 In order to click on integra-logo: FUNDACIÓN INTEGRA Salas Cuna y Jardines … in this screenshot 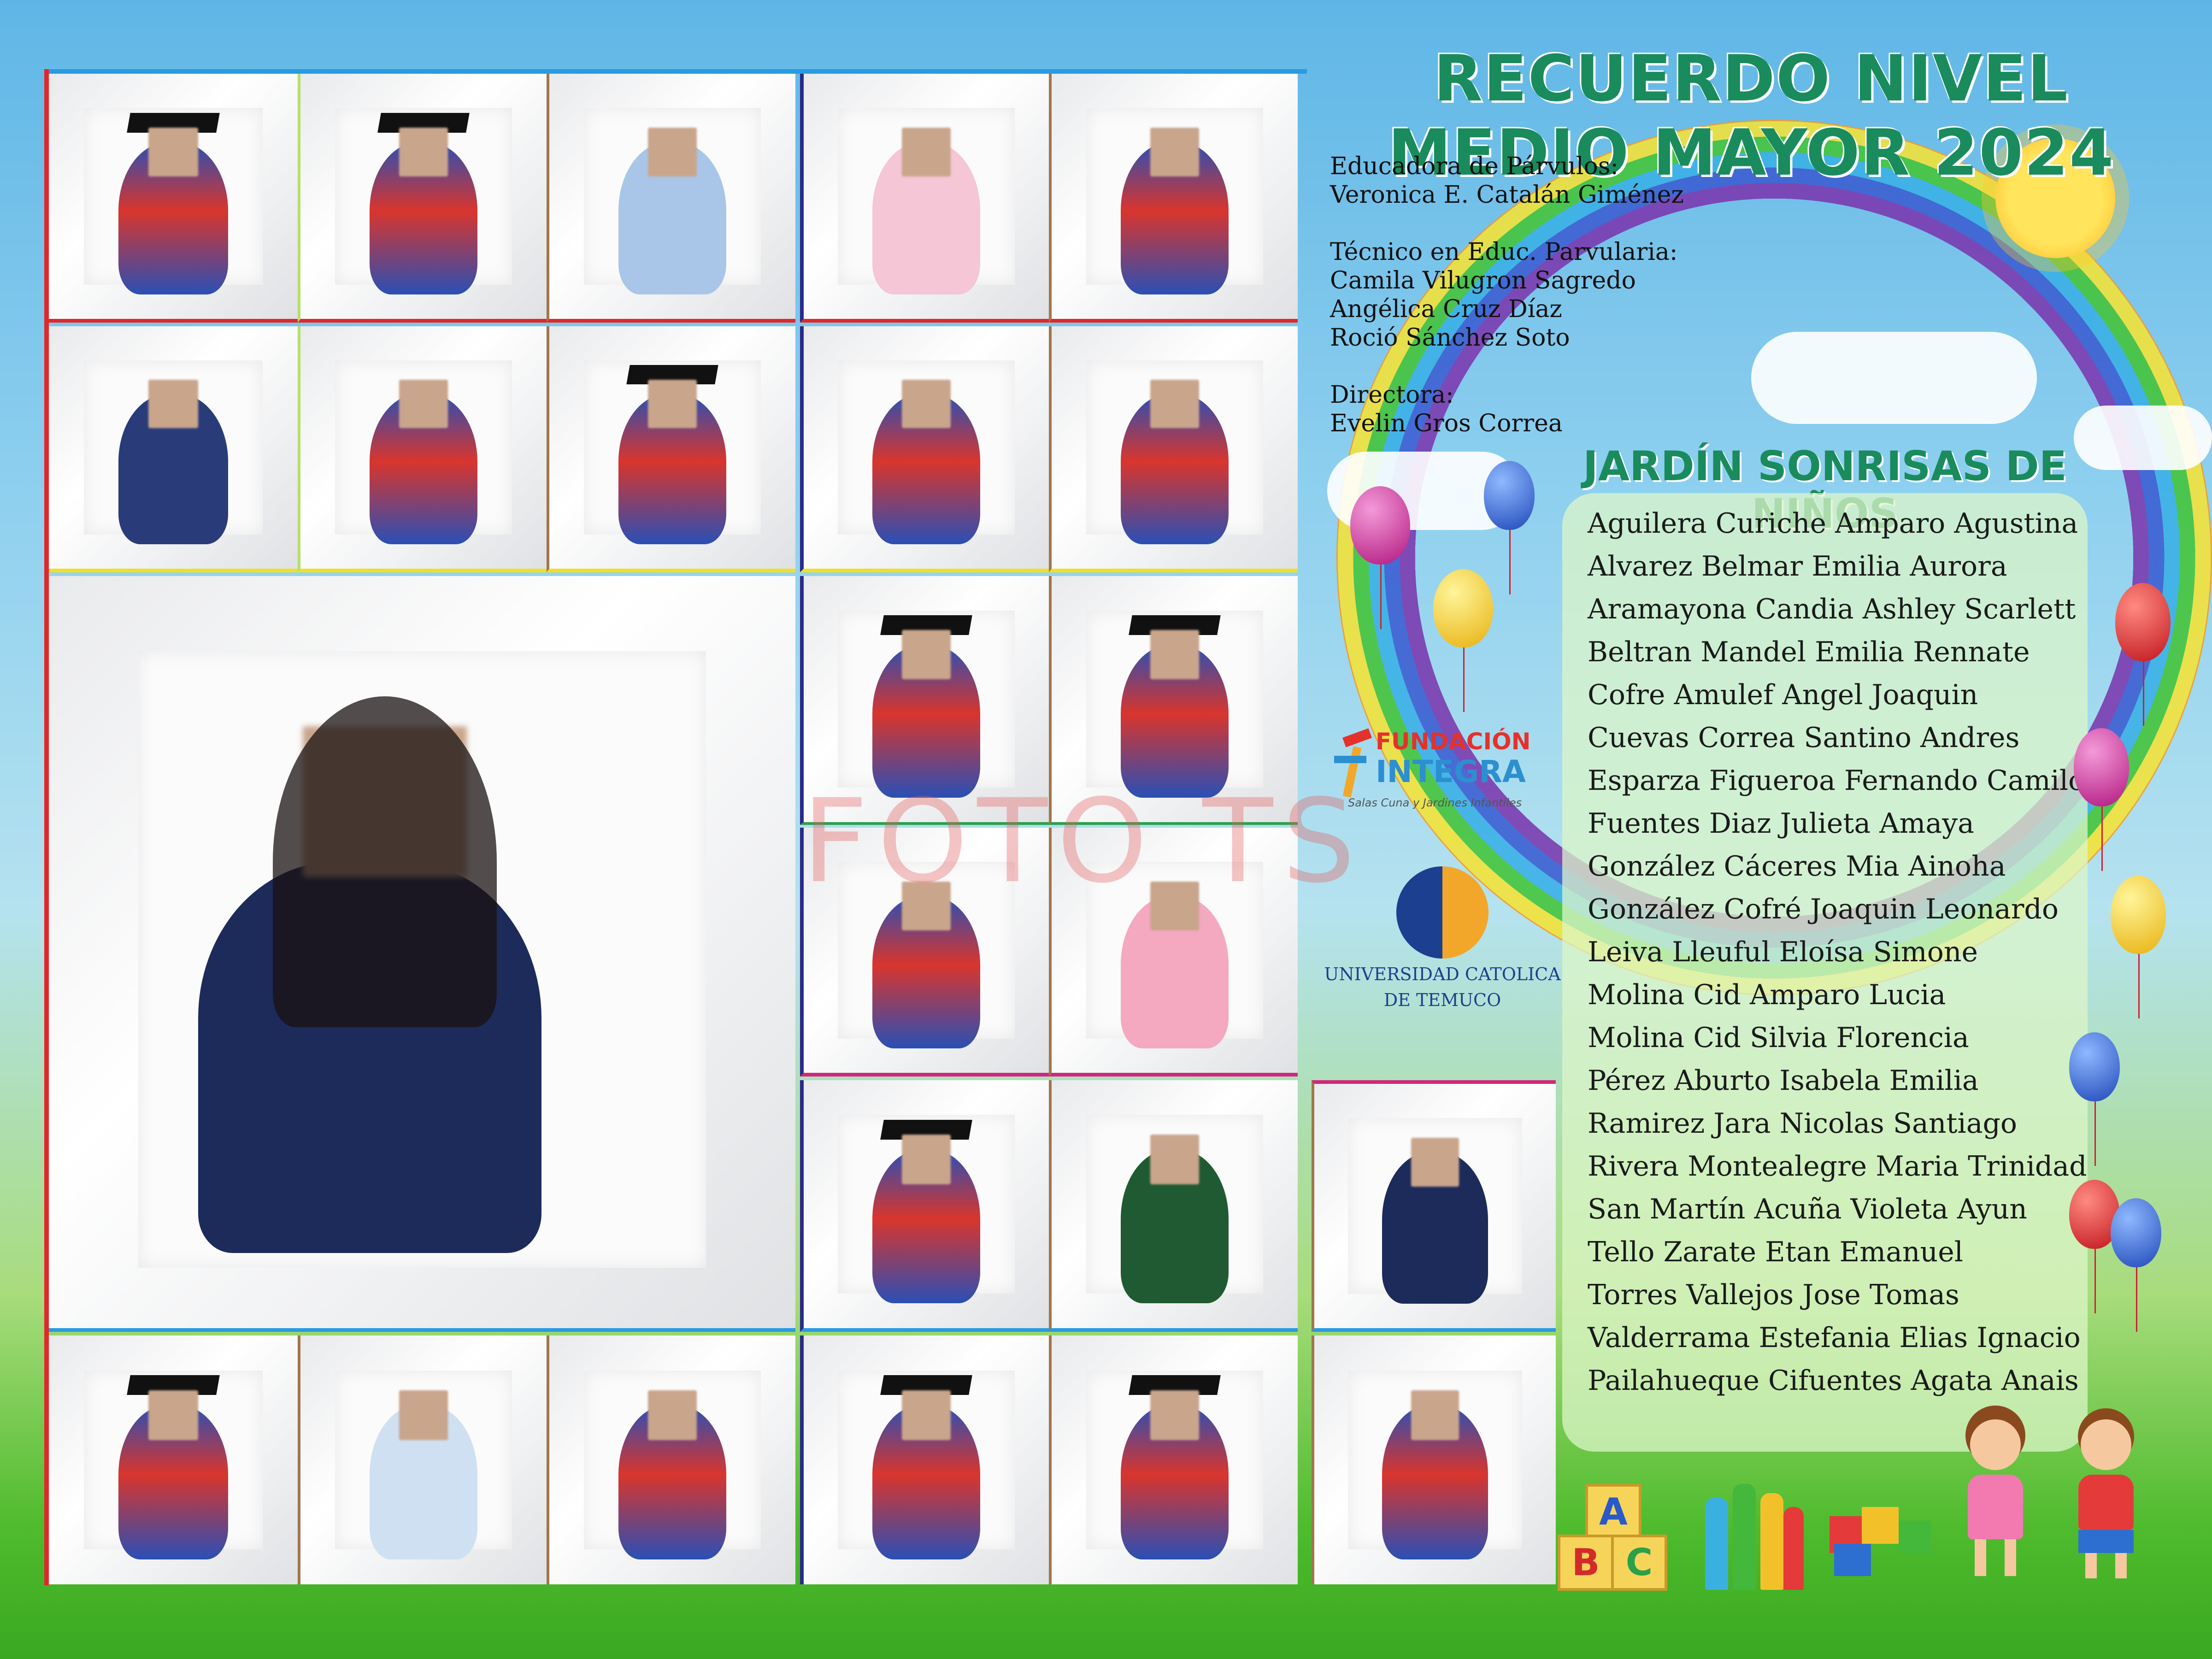, I will do `click(1440, 774)`.